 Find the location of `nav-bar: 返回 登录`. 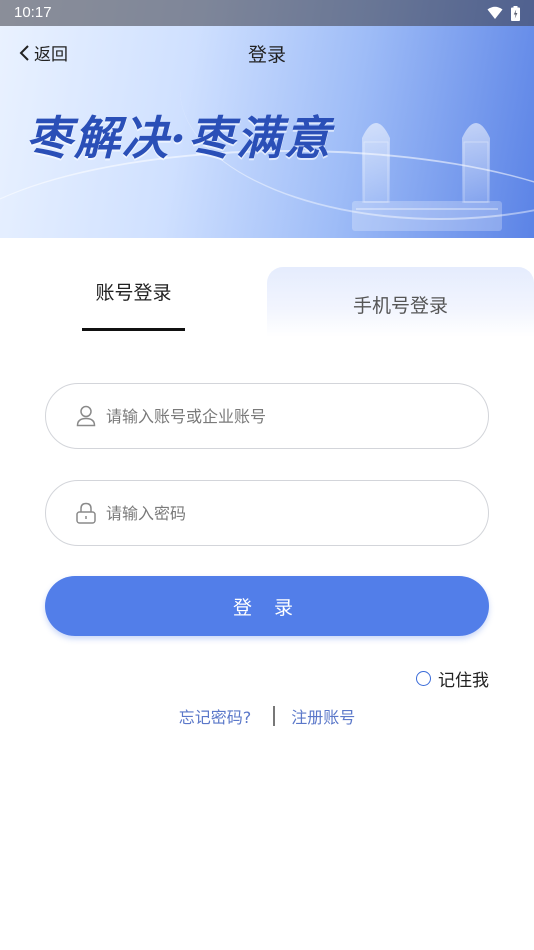

nav-bar: 返回 登录 is located at coordinates (267, 52).